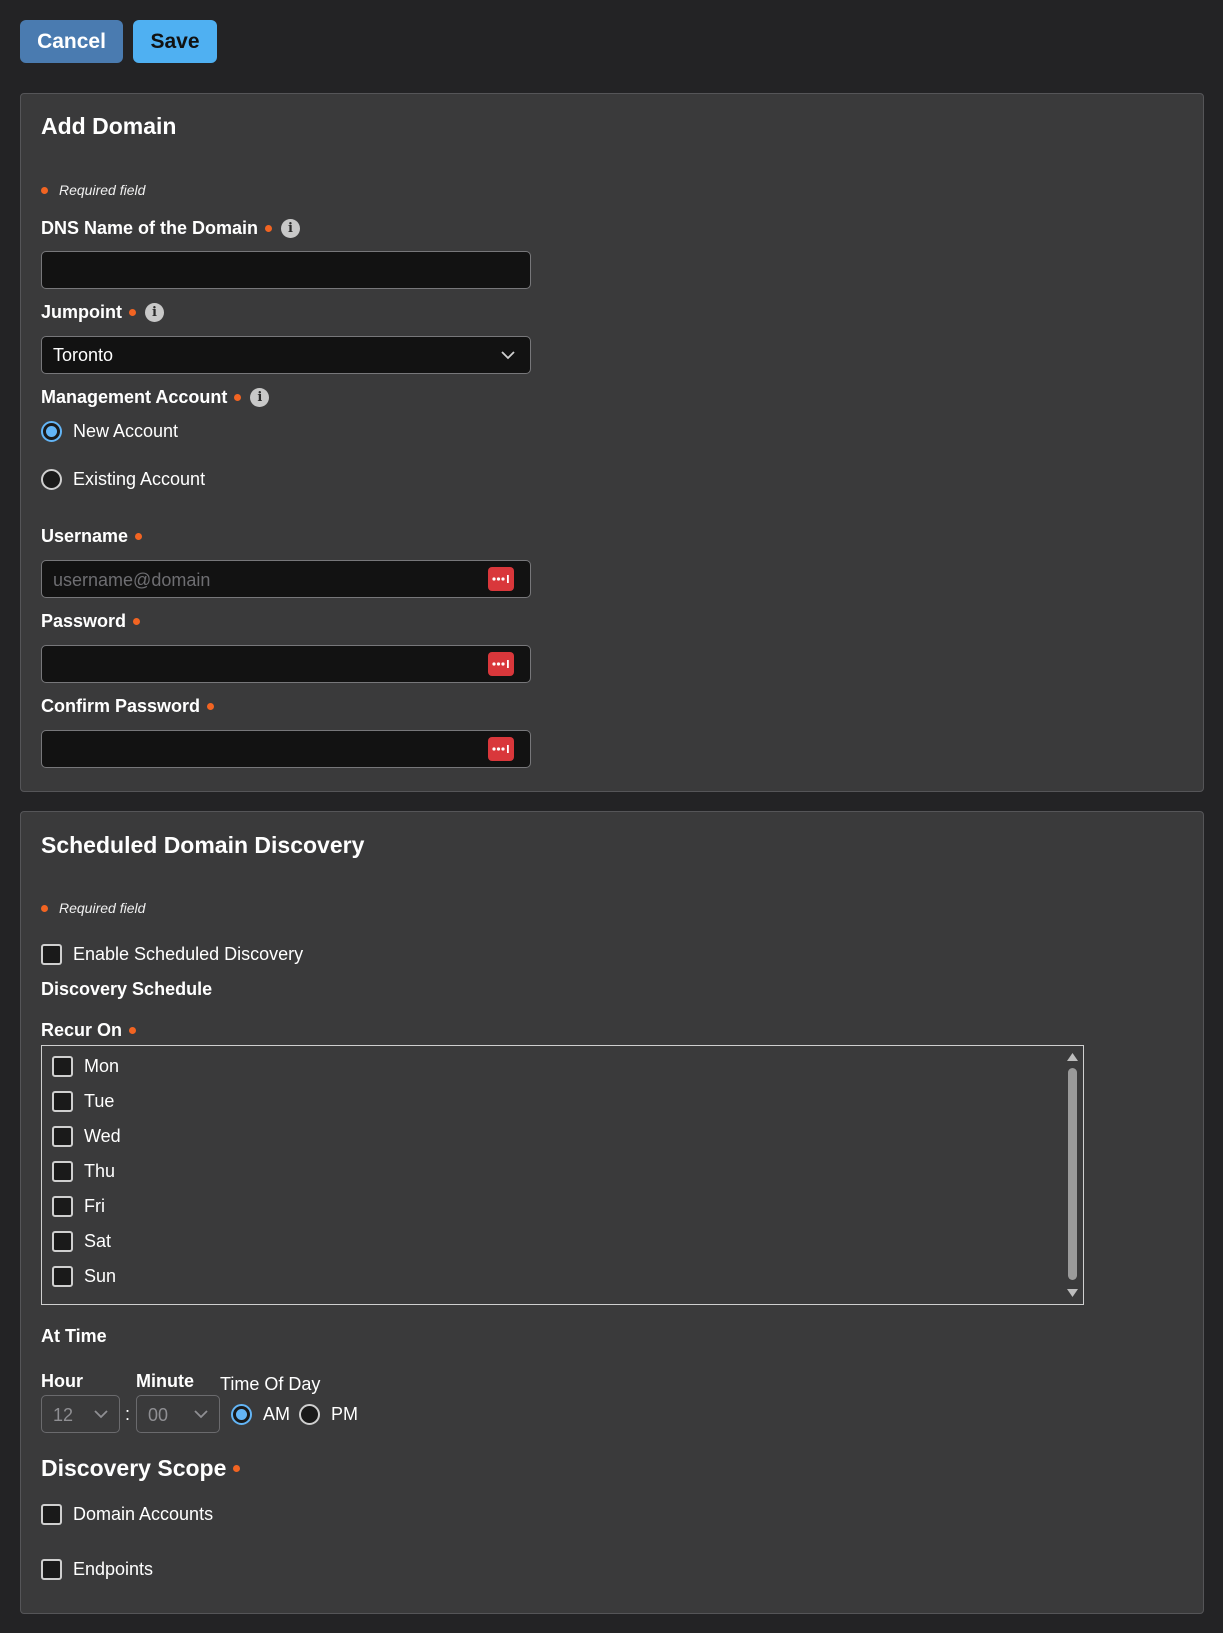 The image size is (1223, 1633). What do you see at coordinates (102, 1066) in the screenshot?
I see `day-label: Mon` at bounding box center [102, 1066].